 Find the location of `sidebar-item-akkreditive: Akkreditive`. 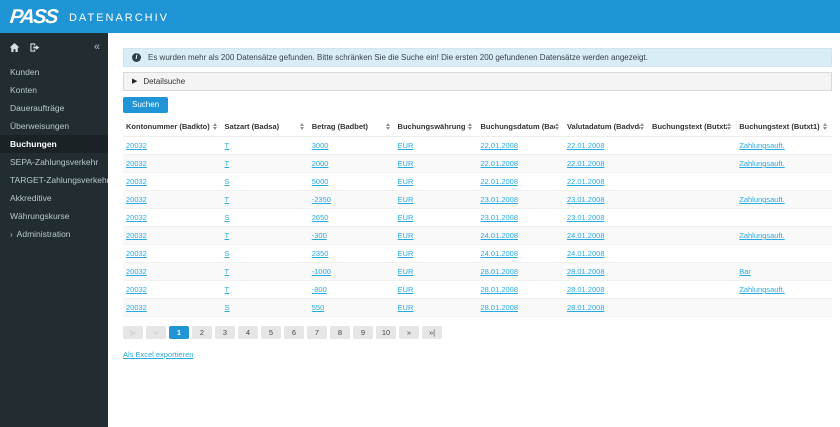

sidebar-item-akkreditive: Akkreditive is located at coordinates (54, 198).